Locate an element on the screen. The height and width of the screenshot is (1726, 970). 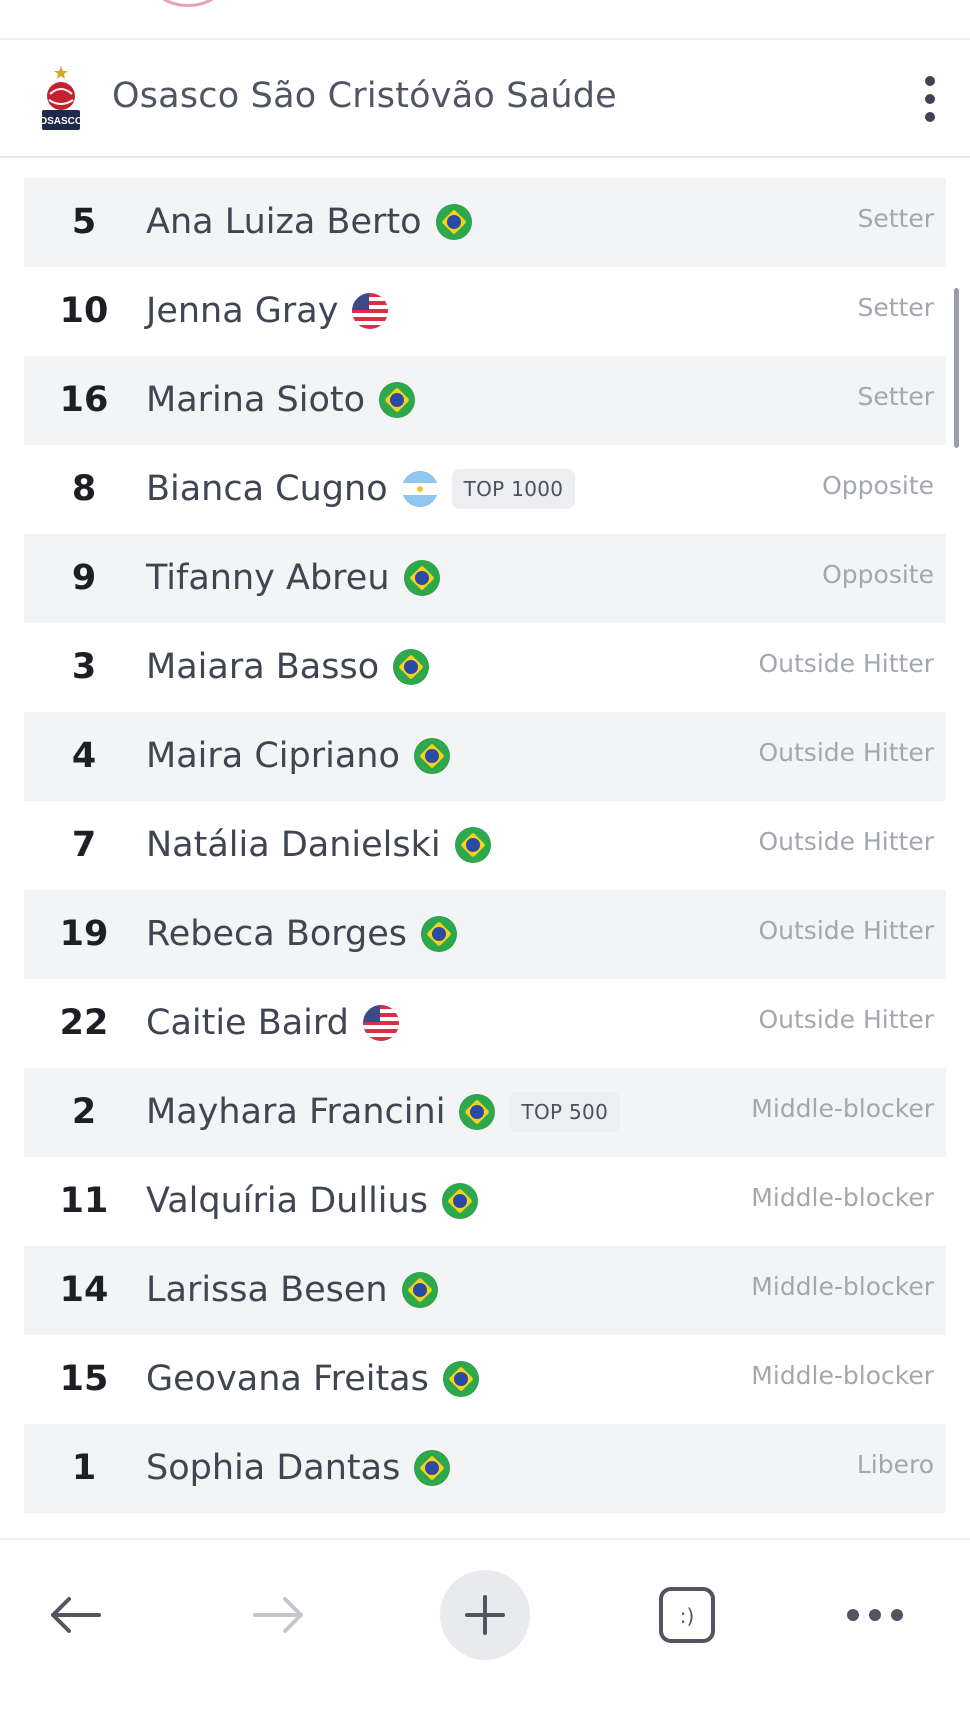
player-name: Sophia Dantas is located at coordinates (273, 1468).